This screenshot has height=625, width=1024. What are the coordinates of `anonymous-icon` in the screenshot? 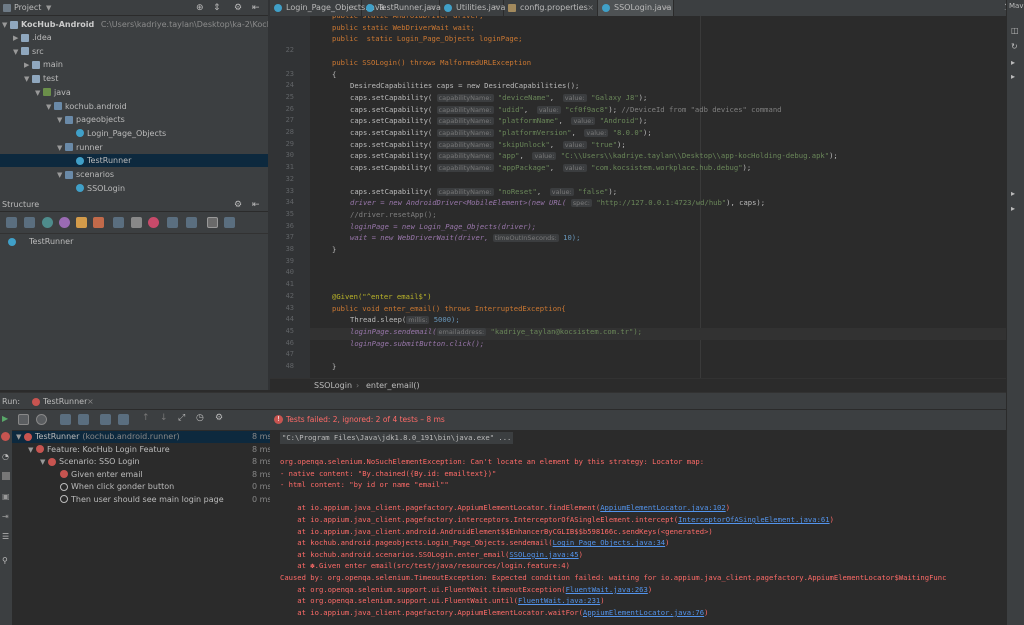 It's located at (136, 222).